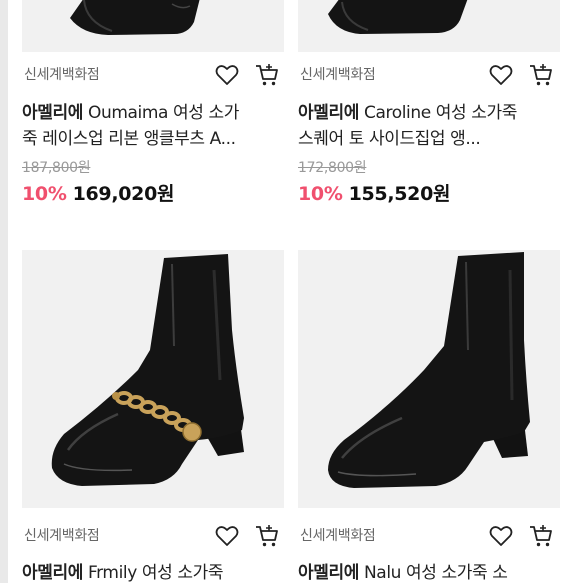 This screenshot has height=583, width=583. Describe the element at coordinates (155, 573) in the screenshot. I see `product-name: Frmily 여성 소가죽` at that location.